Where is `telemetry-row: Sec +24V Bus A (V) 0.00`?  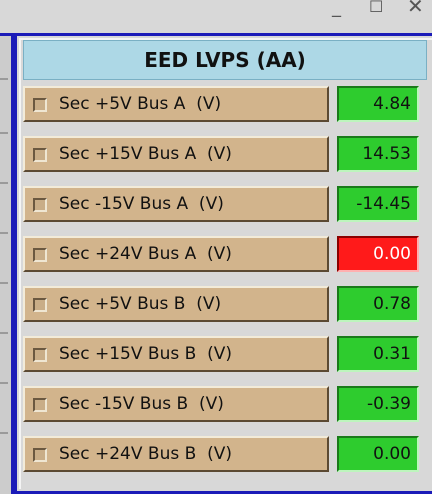
telemetry-row: Sec +24V Bus A (V) 0.00 is located at coordinates (225, 256).